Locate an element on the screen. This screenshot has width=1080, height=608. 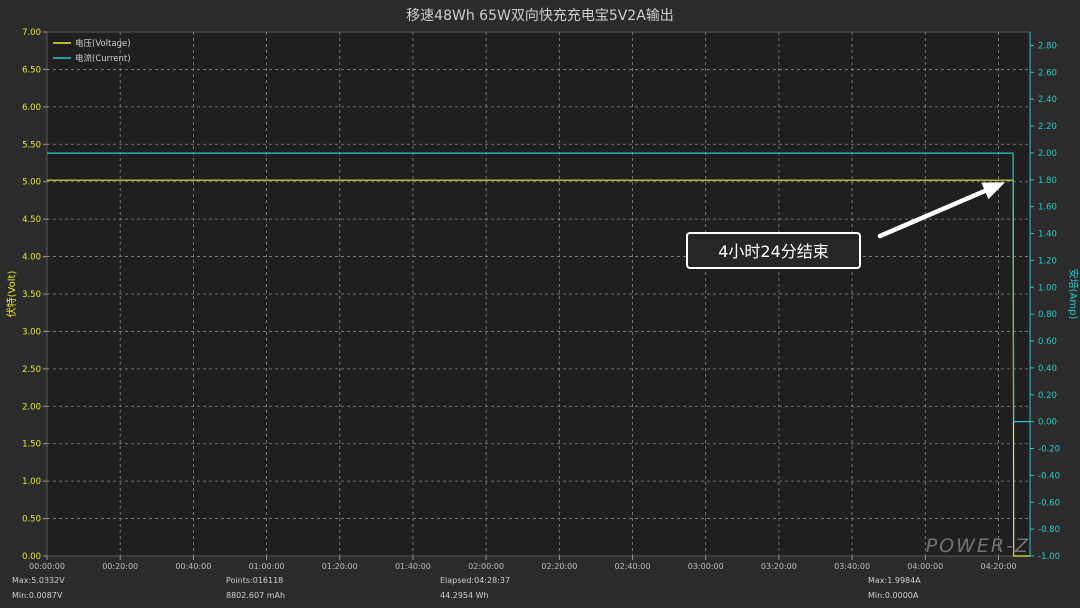
stat-min-current: Min:0.0000A is located at coordinates (893, 595).